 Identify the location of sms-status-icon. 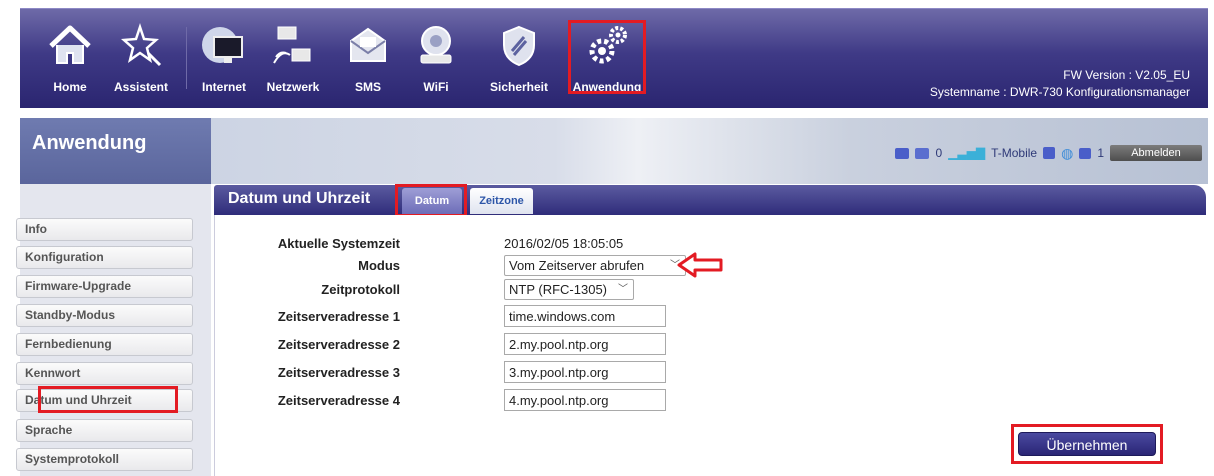
(922, 153).